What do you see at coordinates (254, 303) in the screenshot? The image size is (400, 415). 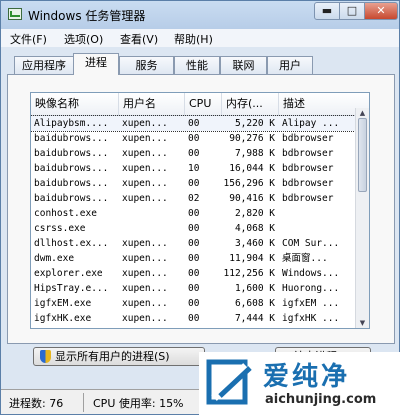 I see `cell-memory: 6,608 K` at bounding box center [254, 303].